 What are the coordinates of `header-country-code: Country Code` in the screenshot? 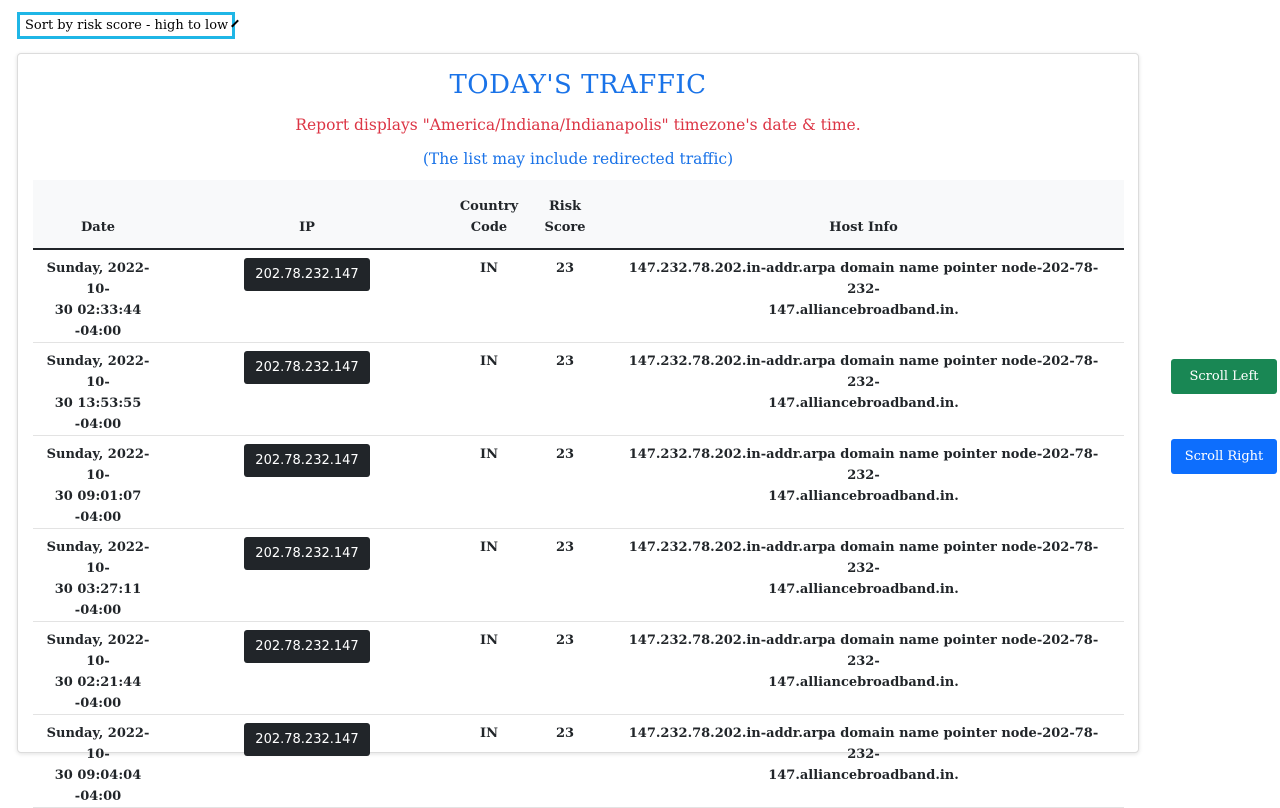 It's located at (489, 215).